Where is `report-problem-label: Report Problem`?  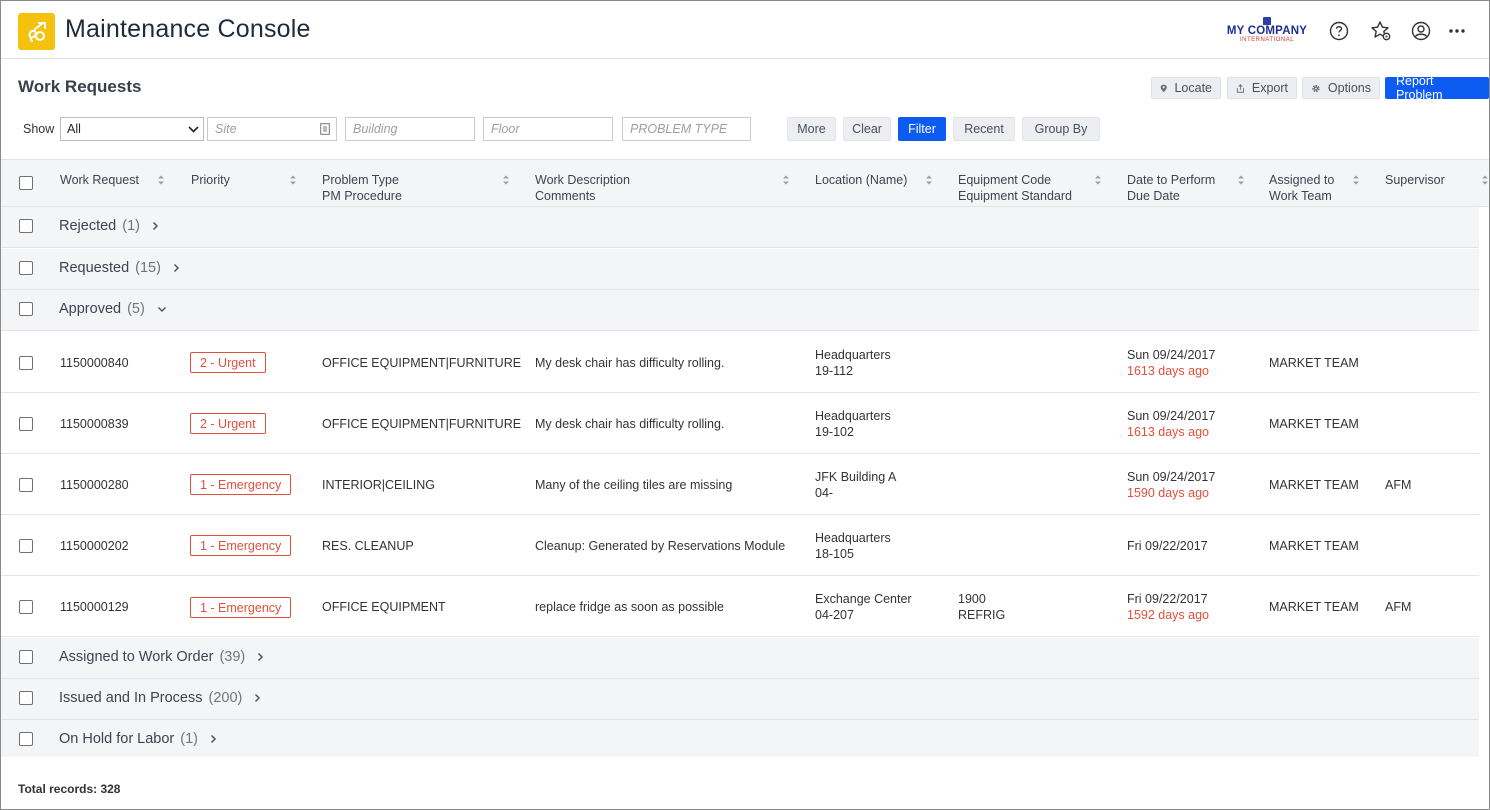
report-problem-label: Report Problem is located at coordinates (1419, 88).